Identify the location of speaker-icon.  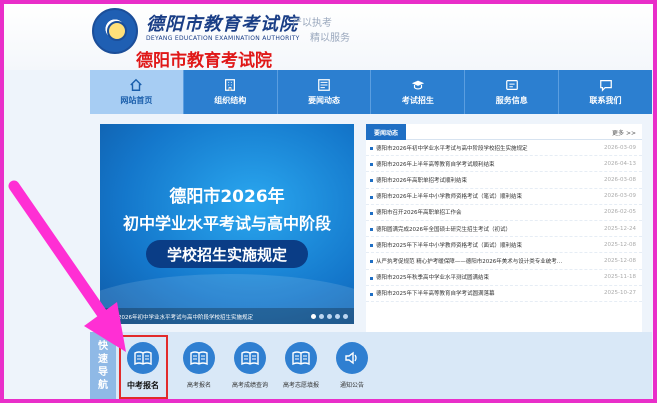
(352, 358).